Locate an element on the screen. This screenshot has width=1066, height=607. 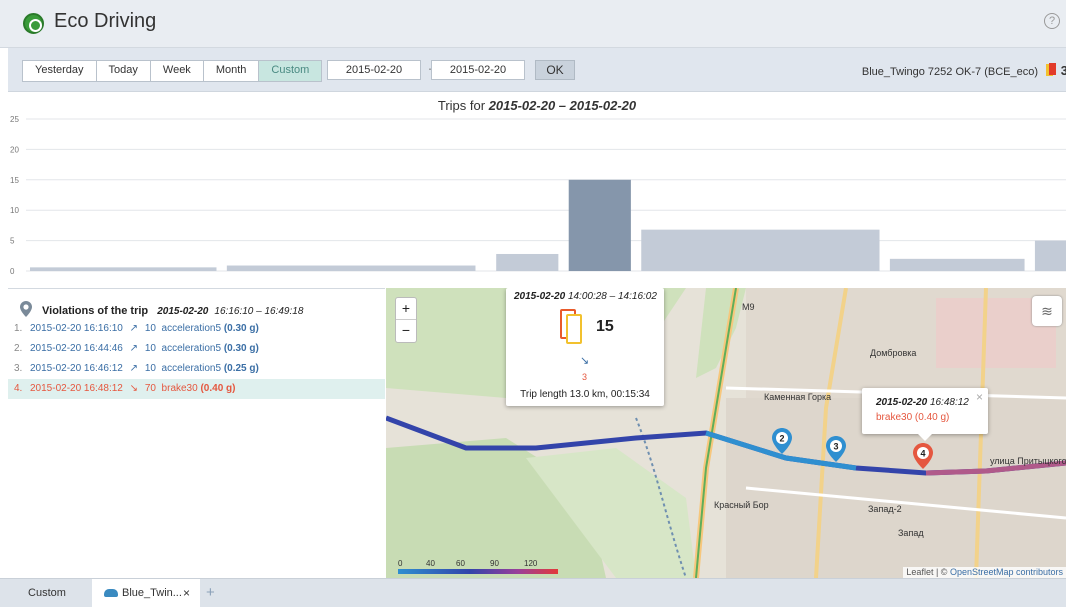
trip-popup-range: 14:00:28 – 14:16:02 is located at coordinates (612, 296).